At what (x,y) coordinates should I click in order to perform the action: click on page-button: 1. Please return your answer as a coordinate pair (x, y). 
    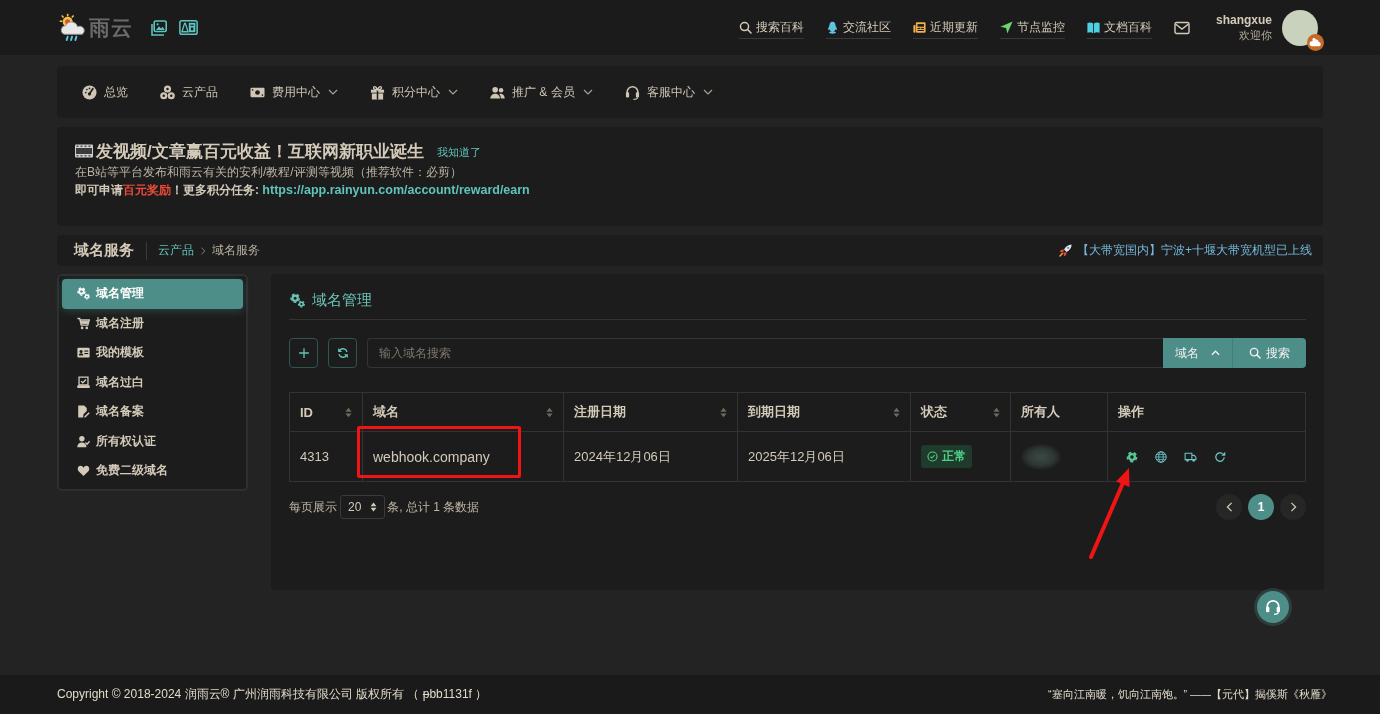
    Looking at the image, I should click on (1261, 507).